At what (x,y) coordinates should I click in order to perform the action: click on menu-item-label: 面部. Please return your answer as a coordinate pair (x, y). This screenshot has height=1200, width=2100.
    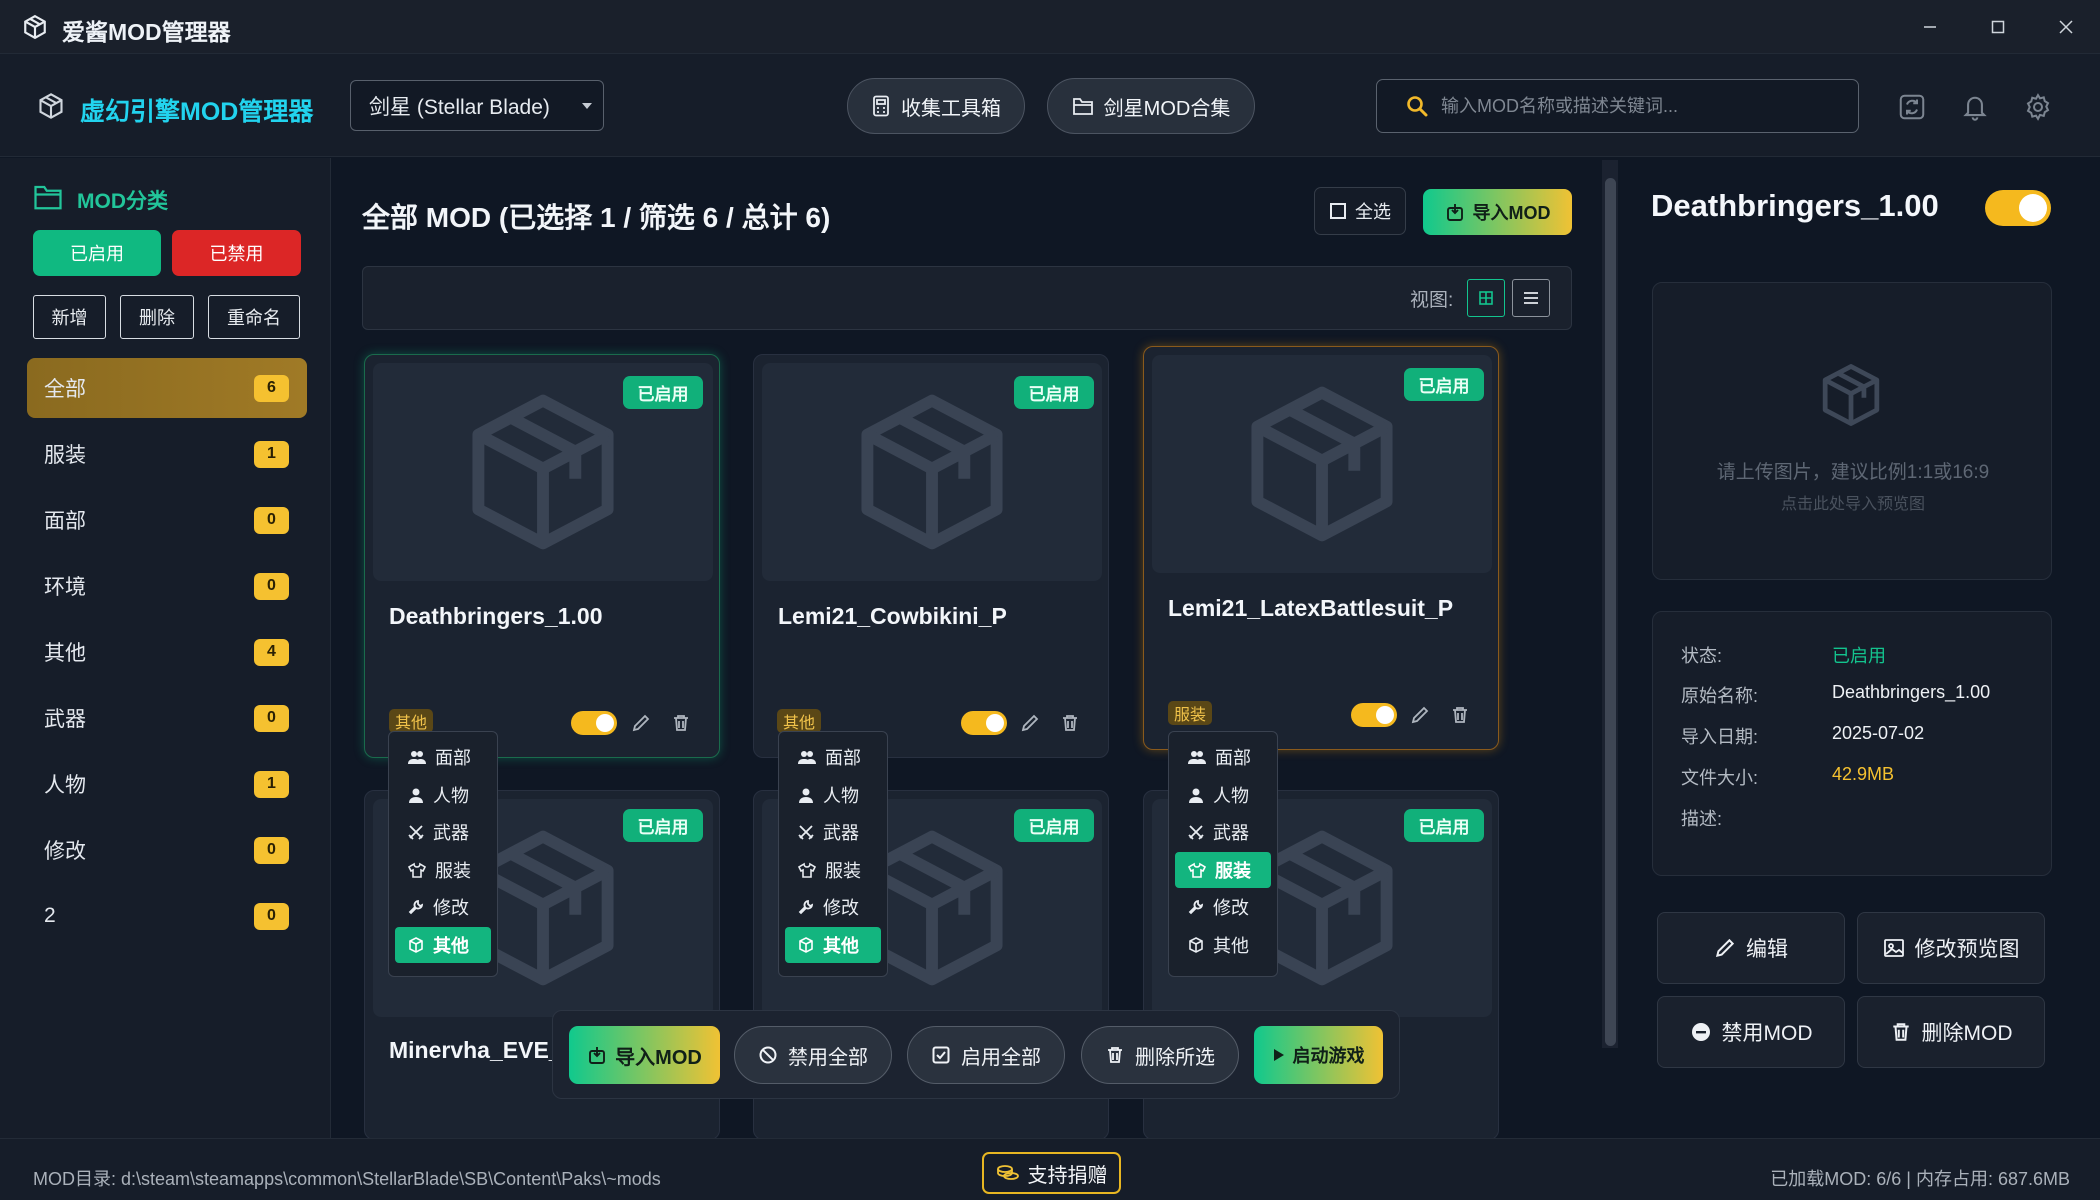
    Looking at the image, I should click on (1233, 758).